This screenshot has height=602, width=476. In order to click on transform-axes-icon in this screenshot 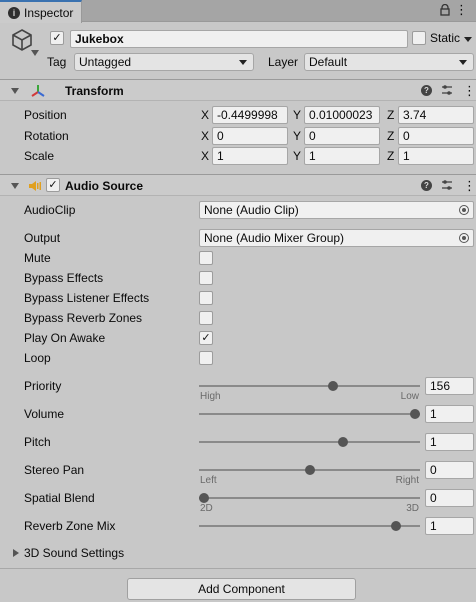, I will do `click(38, 91)`.